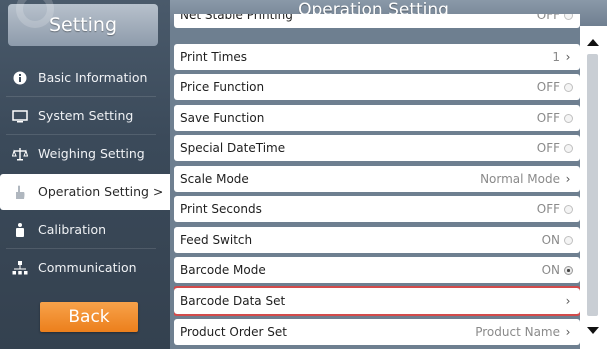  Describe the element at coordinates (20, 154) in the screenshot. I see `scale-icon` at that location.